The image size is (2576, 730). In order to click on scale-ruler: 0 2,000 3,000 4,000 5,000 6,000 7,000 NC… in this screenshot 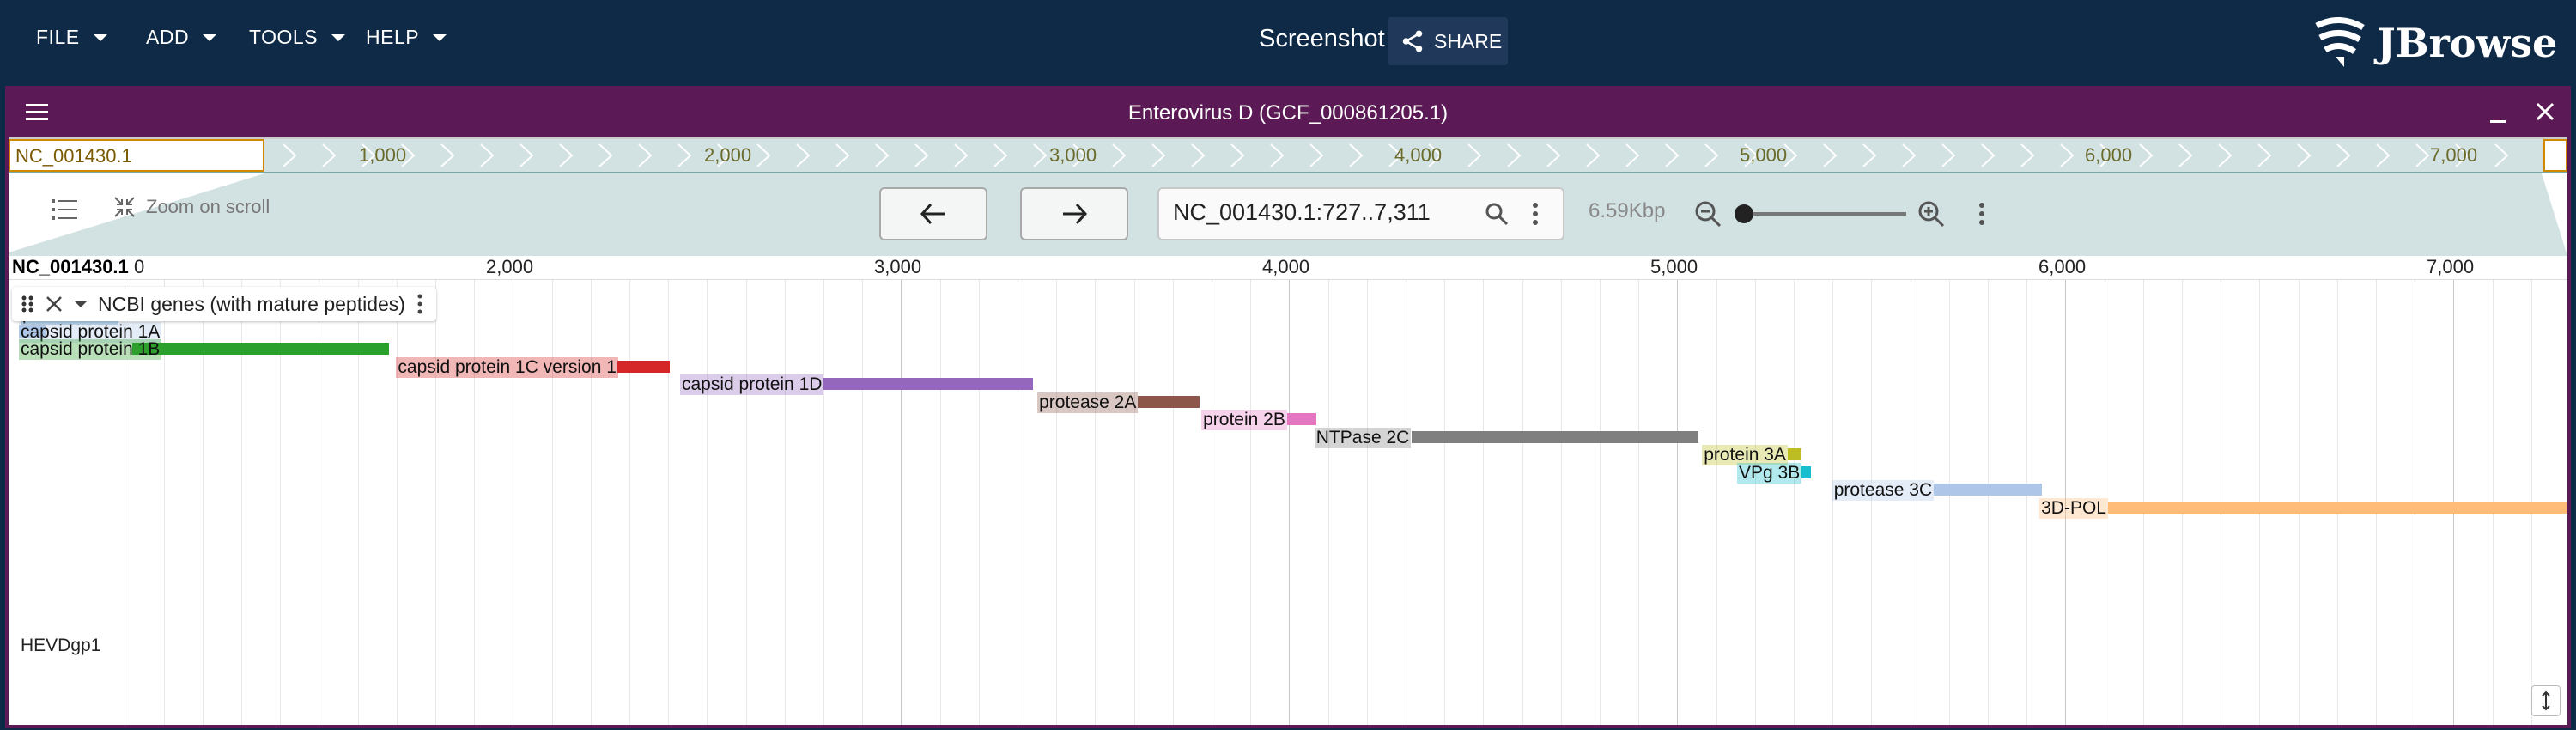, I will do `click(1288, 268)`.